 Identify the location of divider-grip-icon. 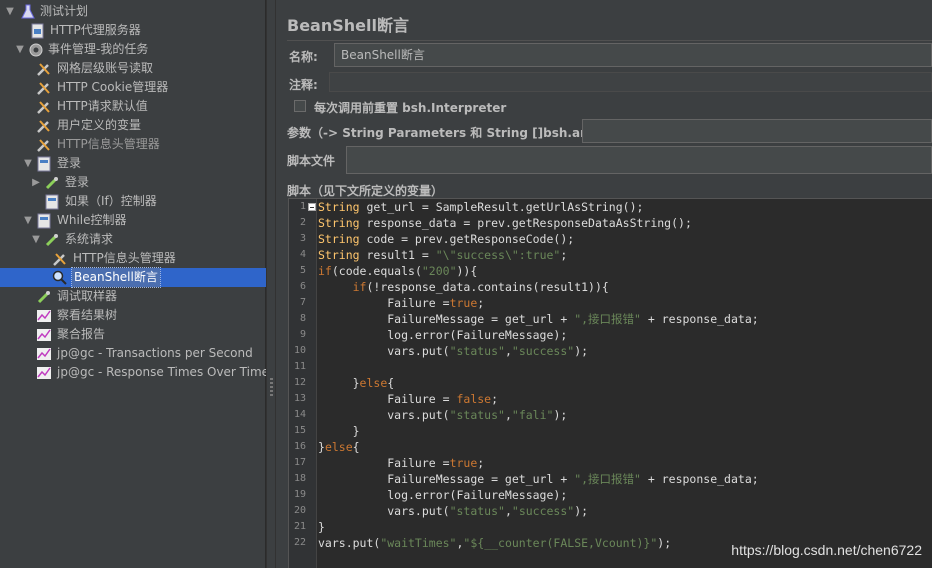
(271, 388).